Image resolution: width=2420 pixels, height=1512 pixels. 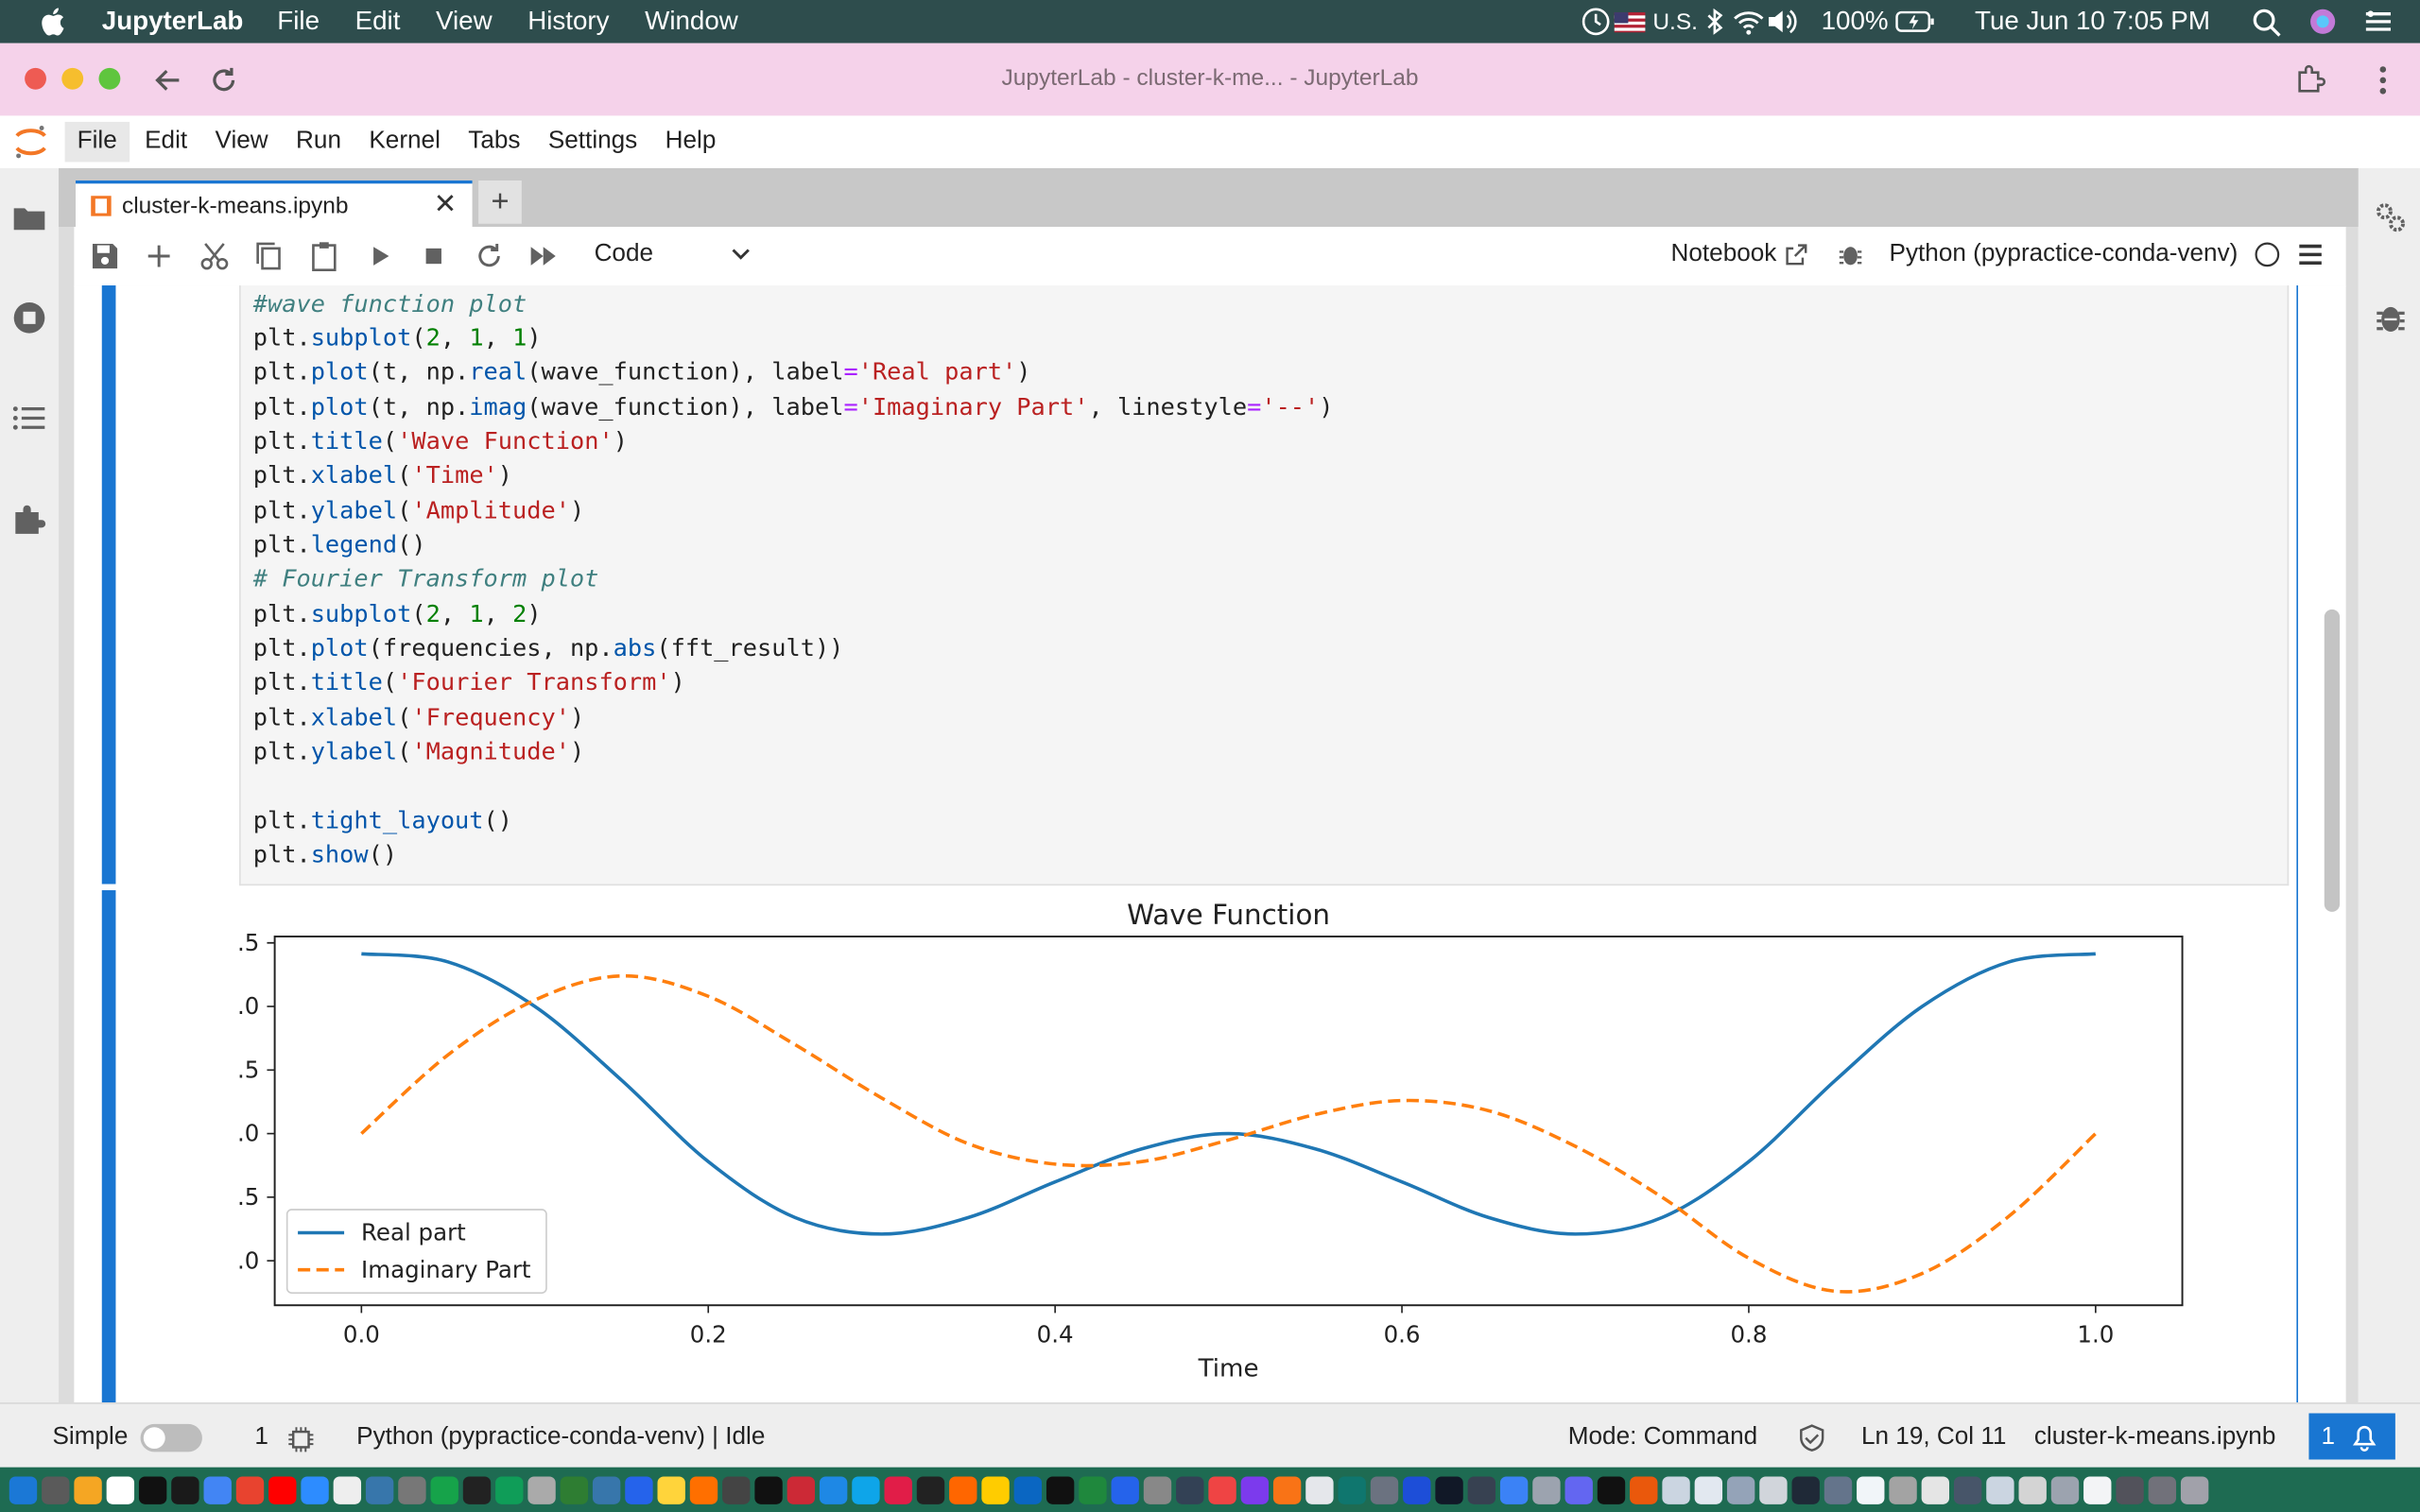 What do you see at coordinates (29, 418) in the screenshot?
I see `table-of-contents-icon` at bounding box center [29, 418].